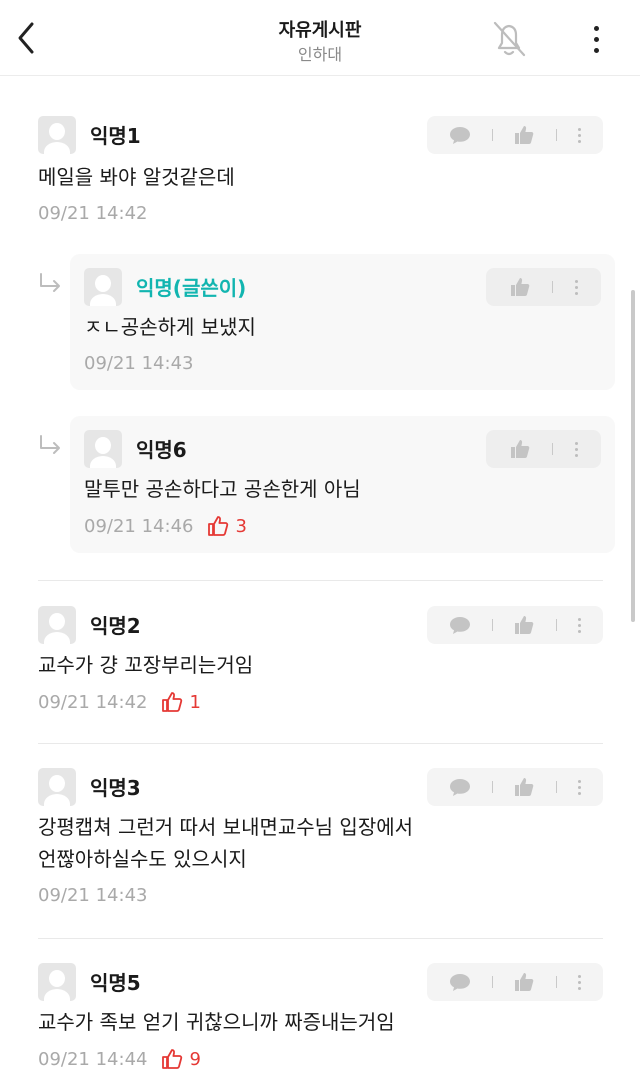  I want to click on reply-time: 09/21 14:43, so click(139, 363).